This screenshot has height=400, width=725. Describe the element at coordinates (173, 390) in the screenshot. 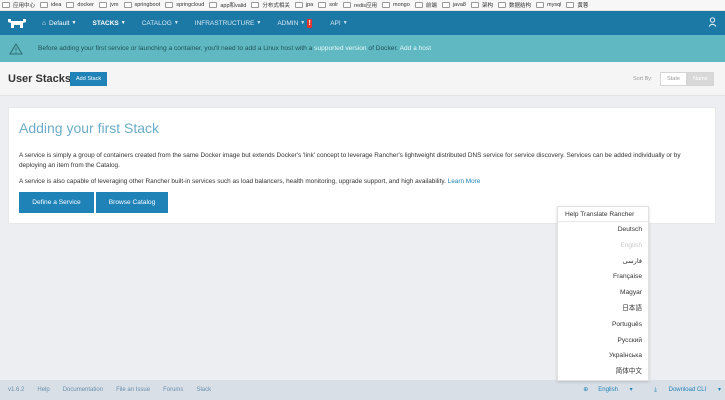

I see `footer-forums-link: Forums` at that location.